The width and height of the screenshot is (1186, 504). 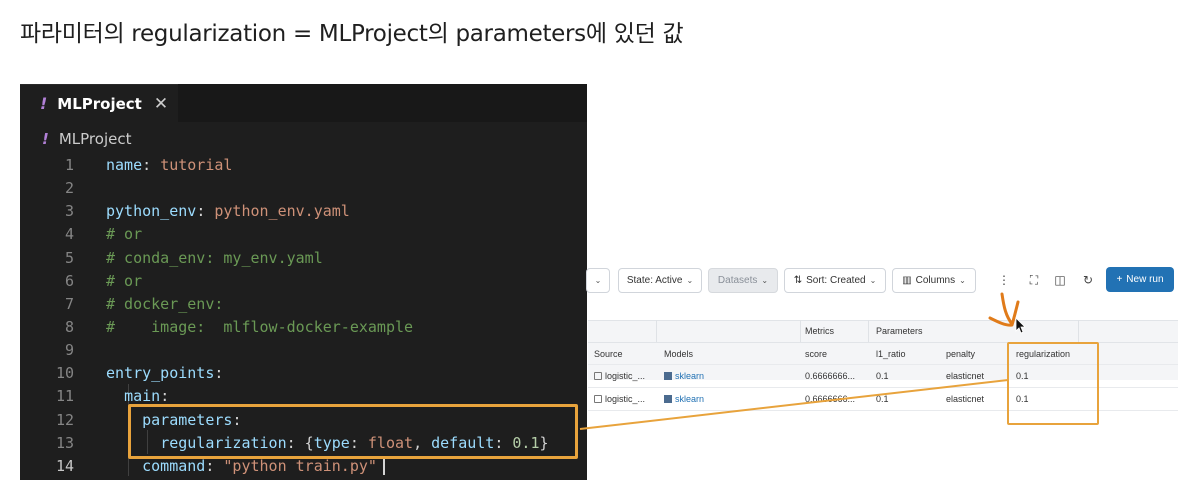 What do you see at coordinates (891, 354) in the screenshot?
I see `column-header-l1-ratio: l1_ratio` at bounding box center [891, 354].